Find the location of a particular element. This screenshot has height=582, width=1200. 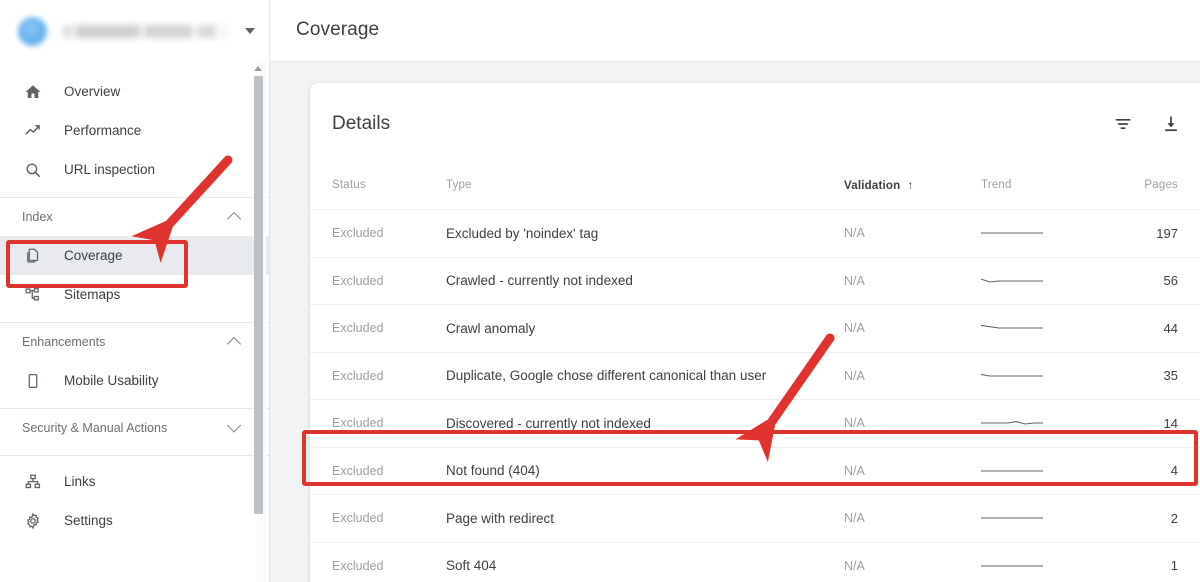

sidebar-item-overview: Overview is located at coordinates (134, 91).